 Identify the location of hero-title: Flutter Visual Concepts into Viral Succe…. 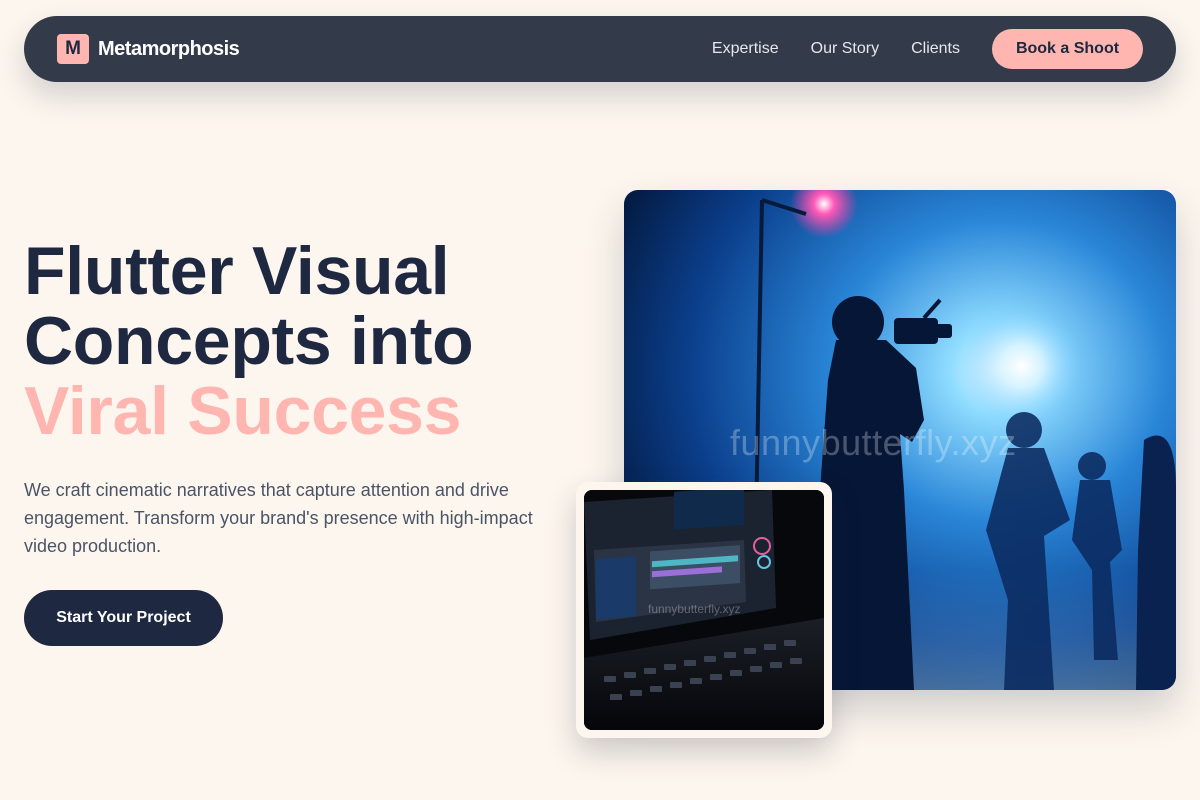
(304, 341).